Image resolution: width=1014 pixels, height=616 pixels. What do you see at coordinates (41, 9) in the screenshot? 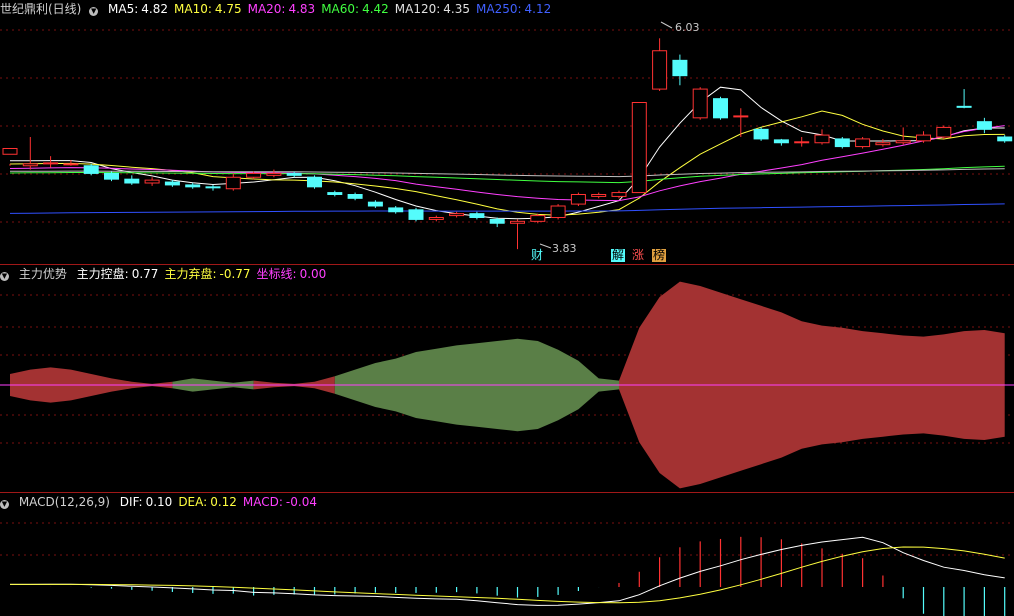
I see `stock-title: 世纪鼎利(日线)` at bounding box center [41, 9].